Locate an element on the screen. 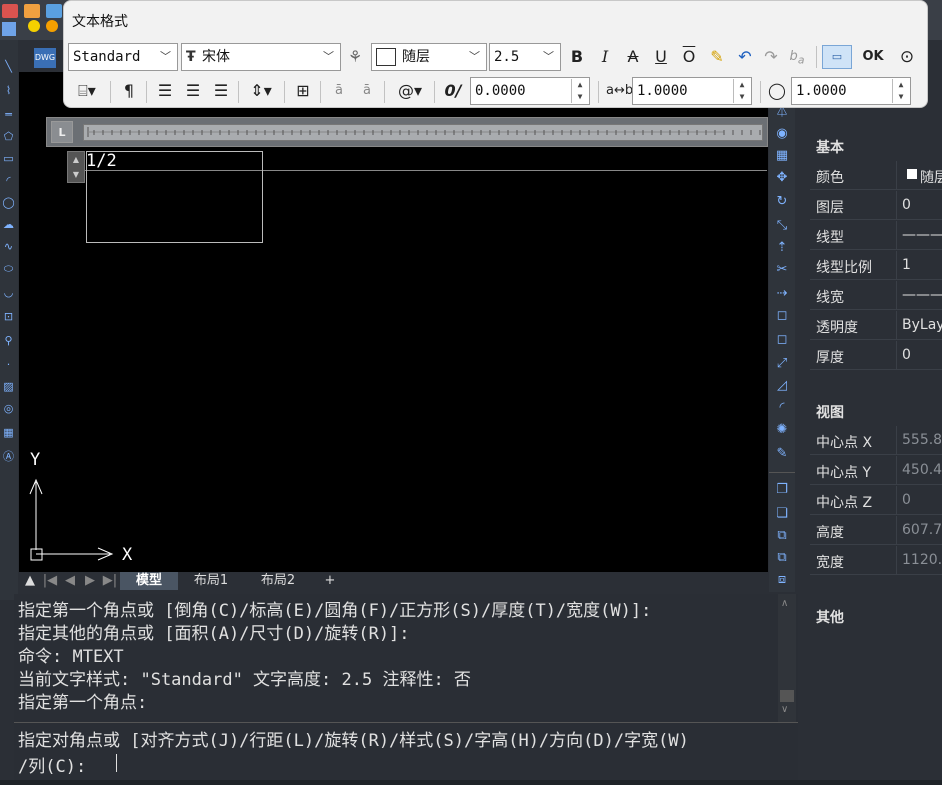 The image size is (942, 785). tab-model: 模型 is located at coordinates (149, 581).